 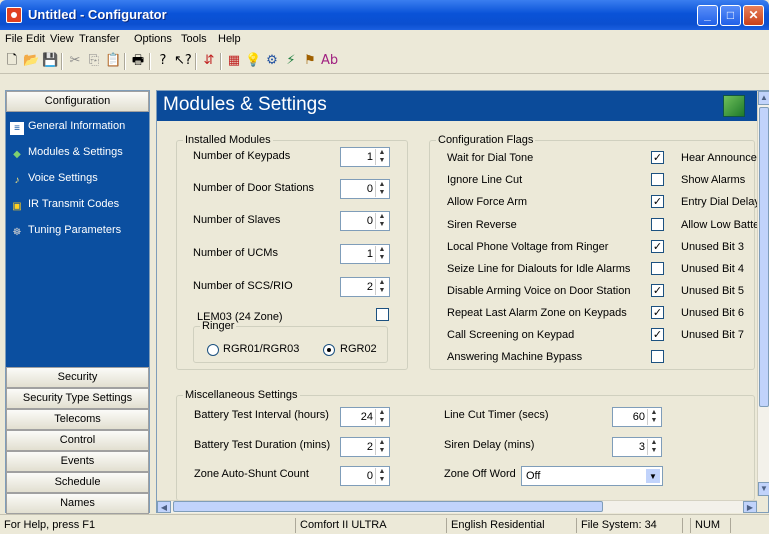 What do you see at coordinates (713, 180) in the screenshot?
I see `flag-label-right: Show Alarms` at bounding box center [713, 180].